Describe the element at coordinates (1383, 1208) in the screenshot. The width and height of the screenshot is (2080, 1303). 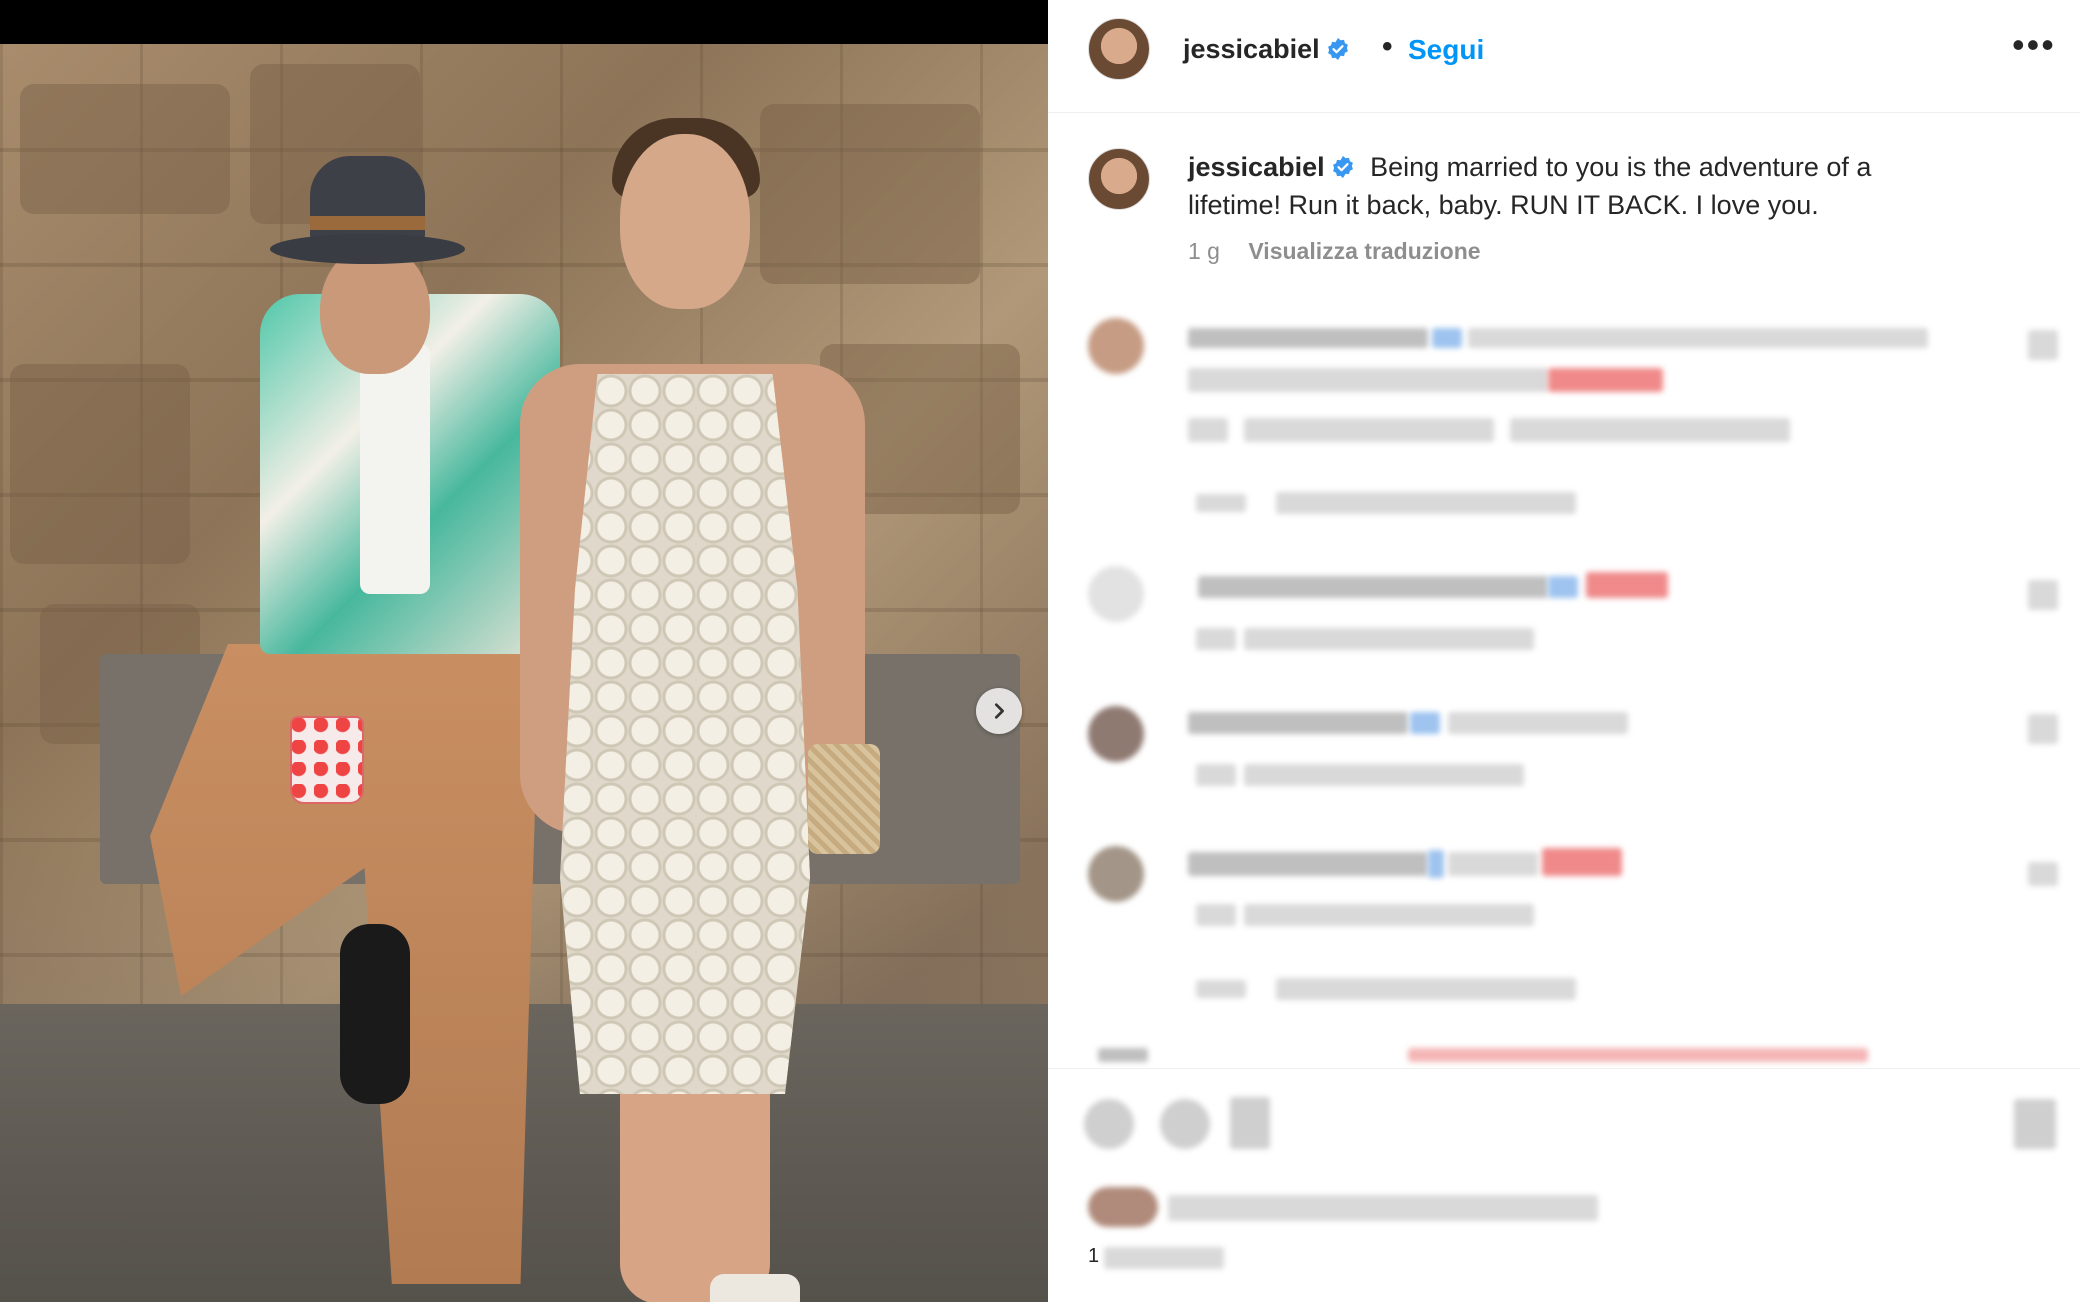
I see `likes-summary` at that location.